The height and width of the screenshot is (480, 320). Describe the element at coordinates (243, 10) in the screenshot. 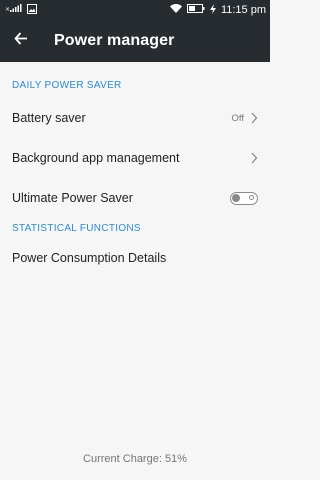

I see `clock: 11:15 pm` at that location.